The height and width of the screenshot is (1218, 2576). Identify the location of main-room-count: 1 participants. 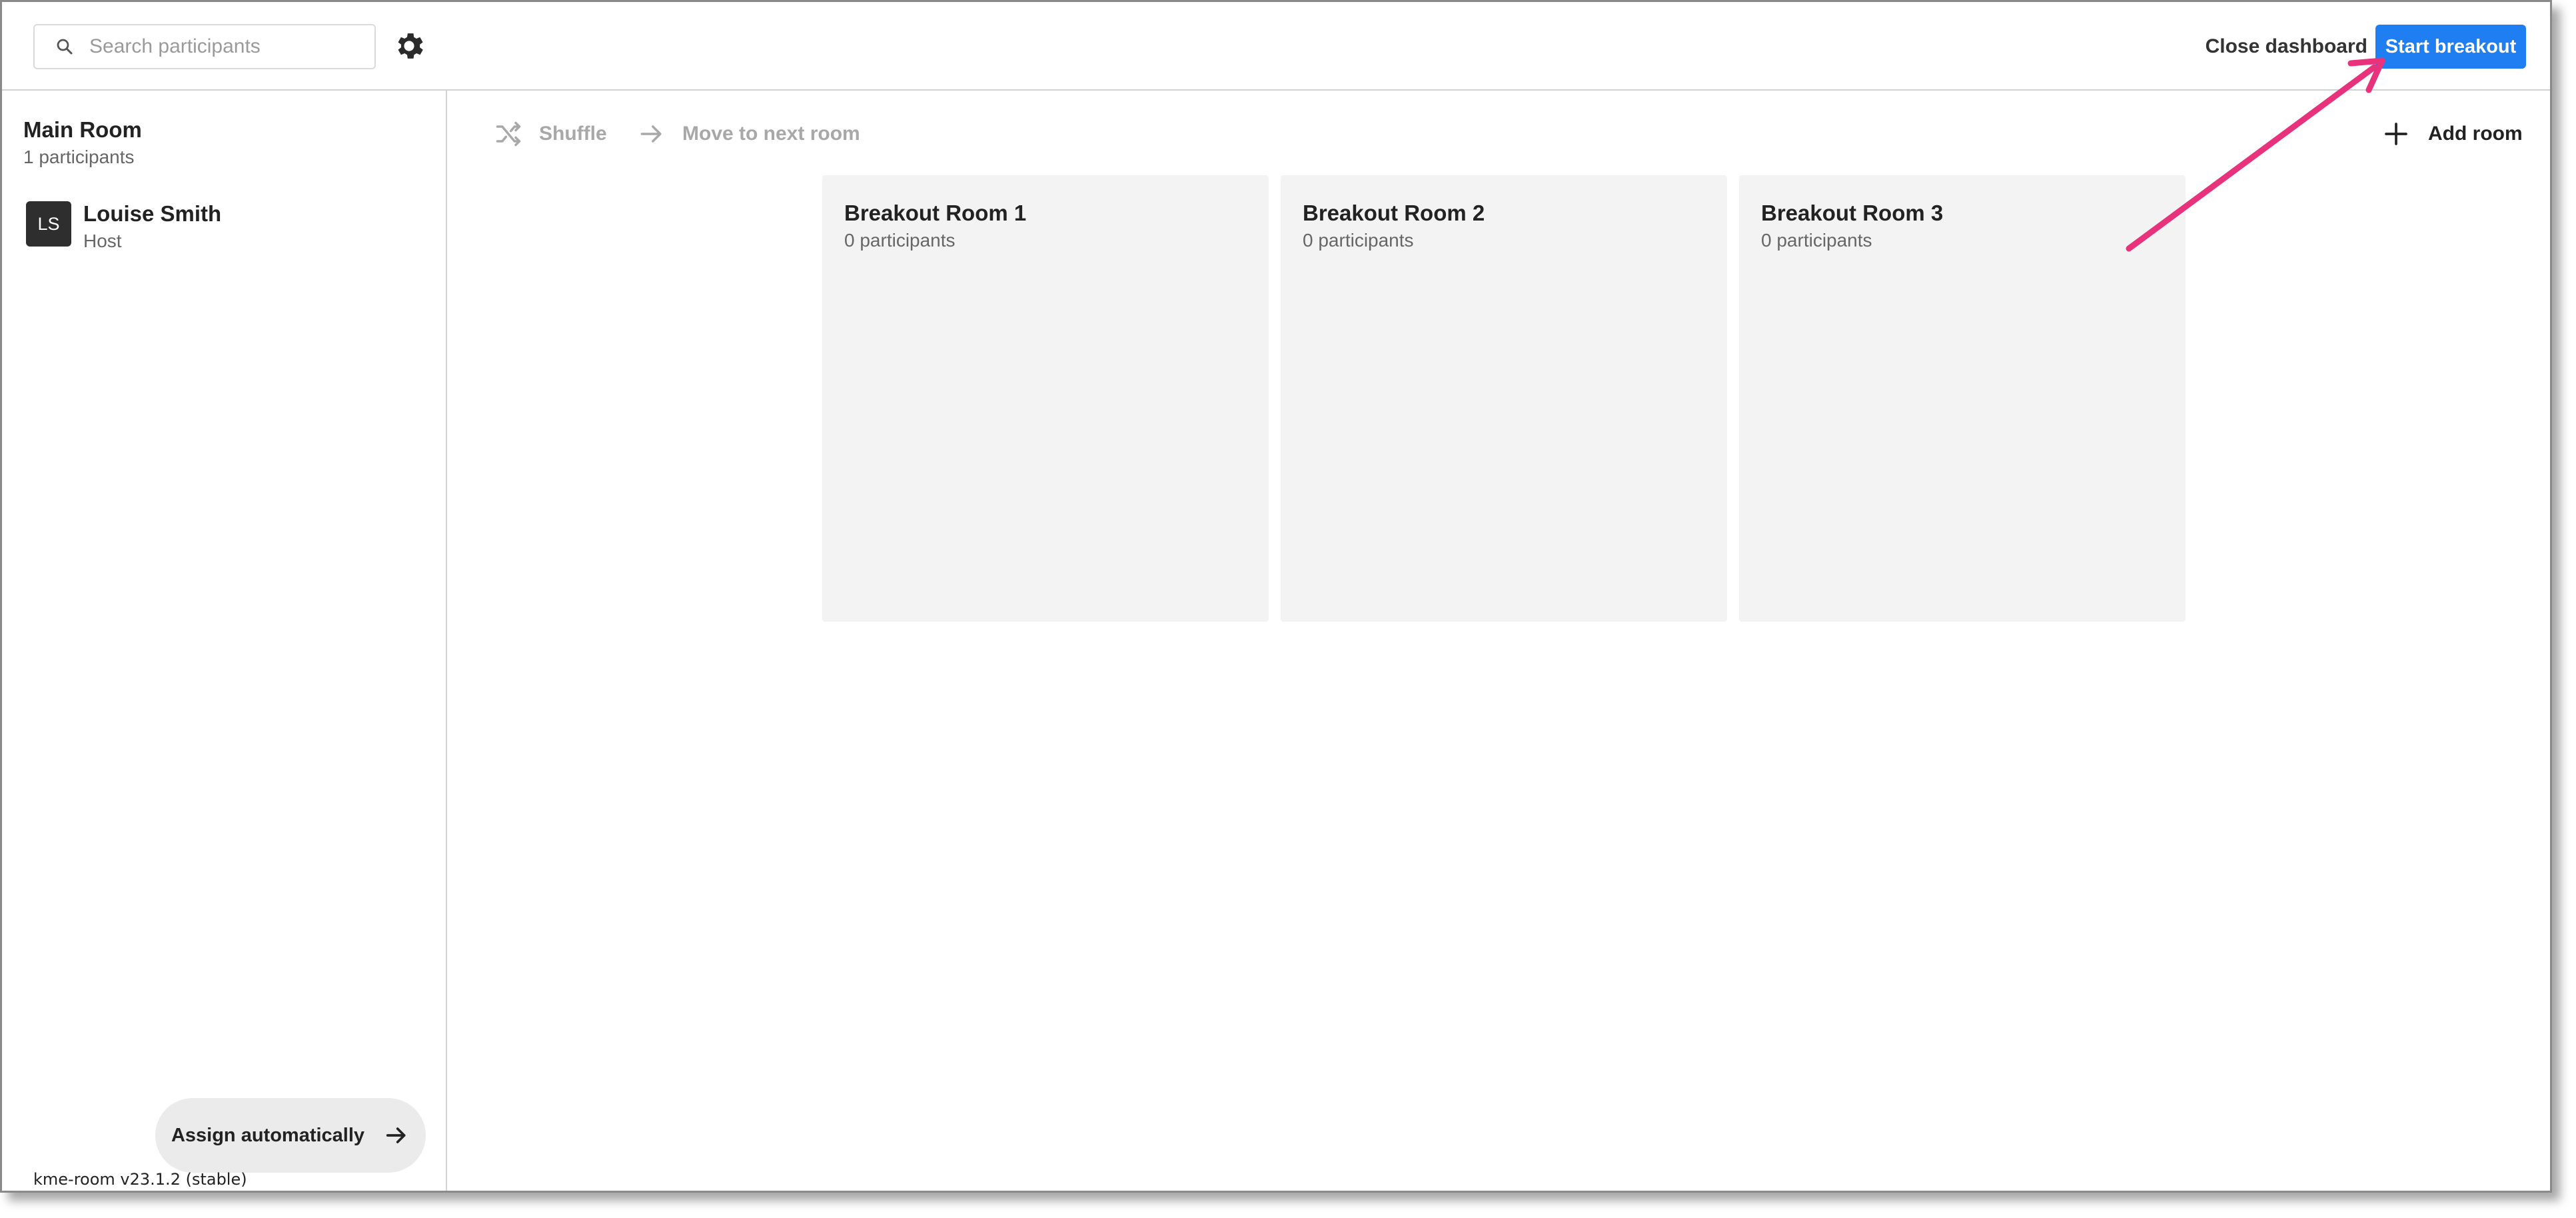
(79, 157).